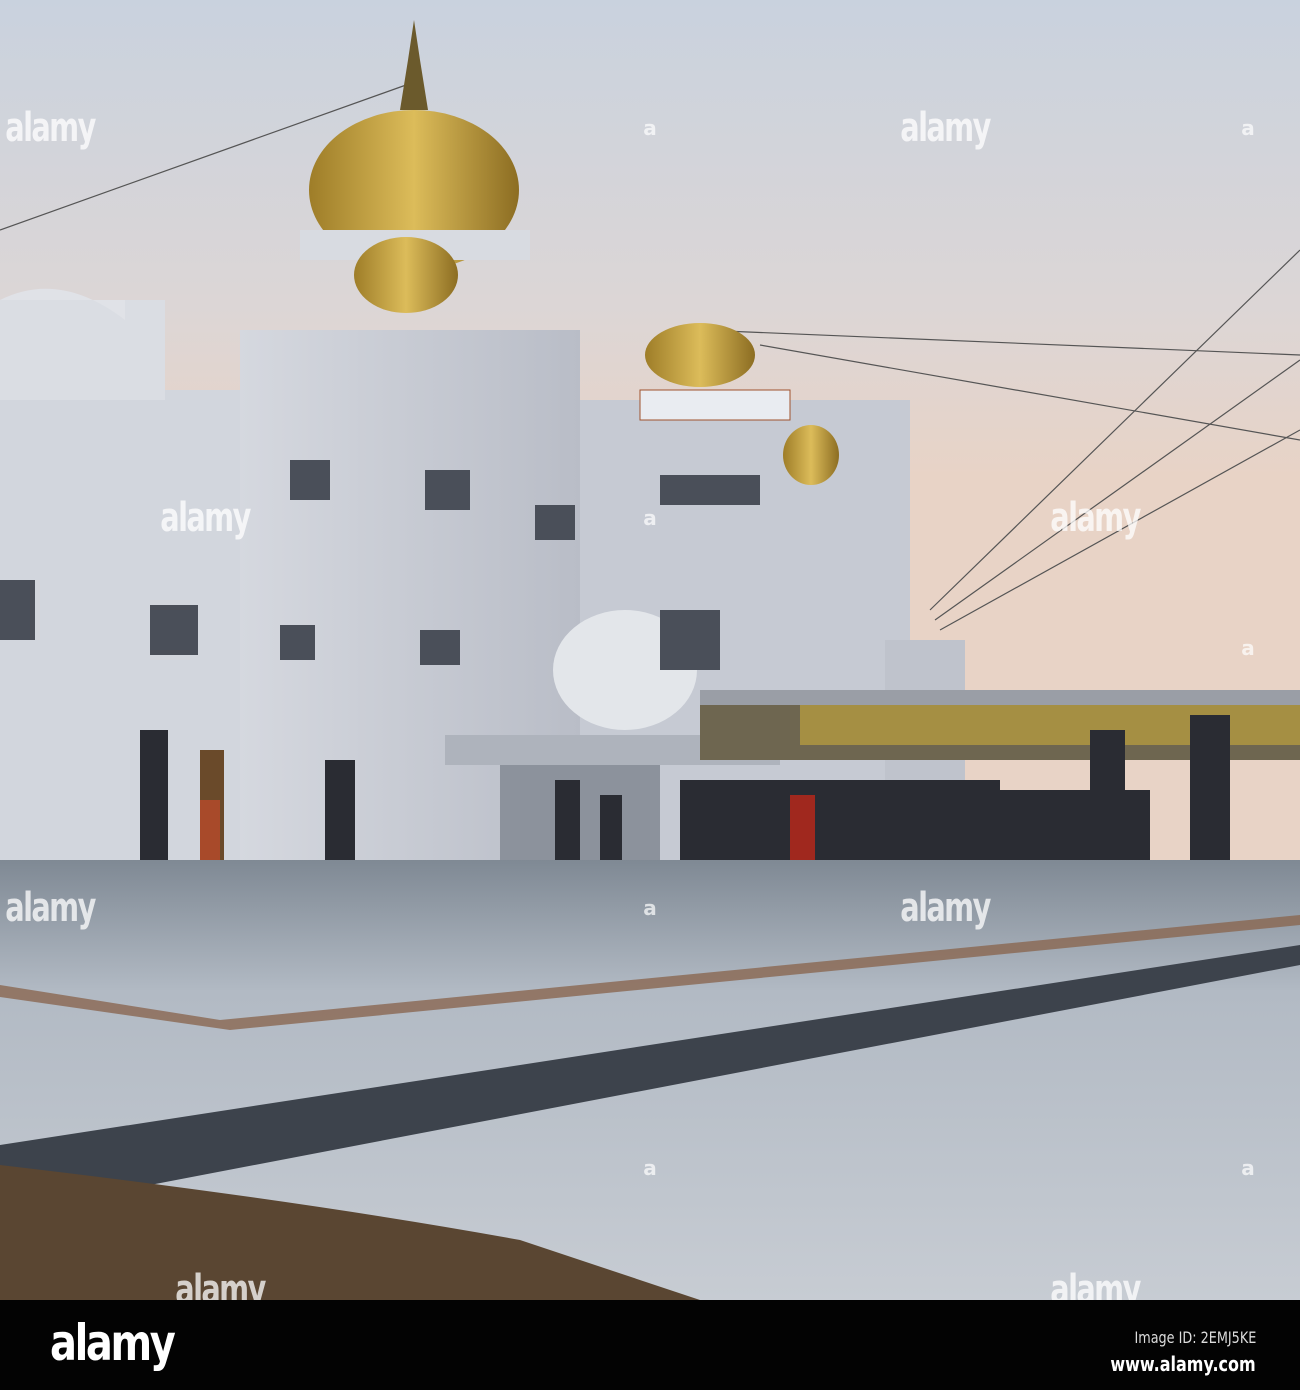 The image size is (1300, 1390). What do you see at coordinates (1195, 1337) in the screenshot?
I see `image-id: Image ID: 2EMJ5KE` at bounding box center [1195, 1337].